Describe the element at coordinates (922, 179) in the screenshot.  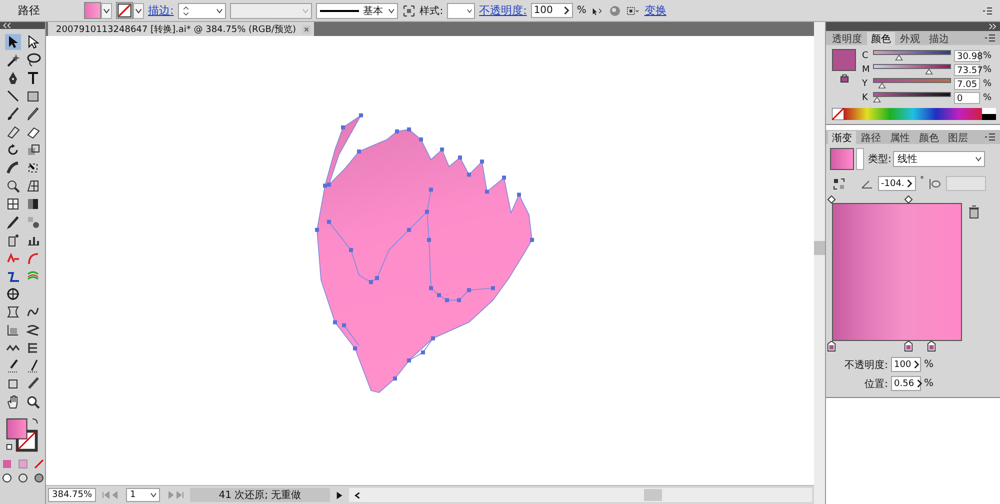
I see `degree-sign: °` at that location.